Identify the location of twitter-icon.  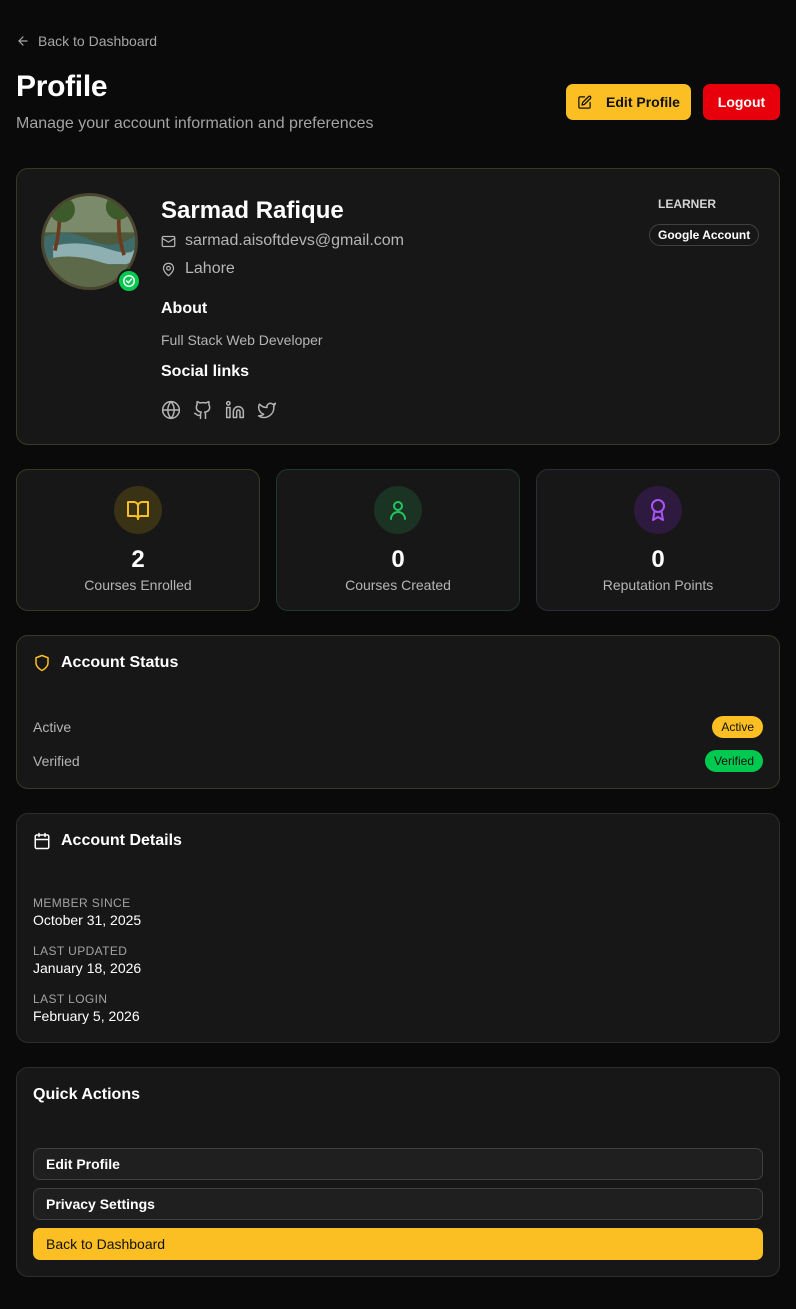
(267, 410).